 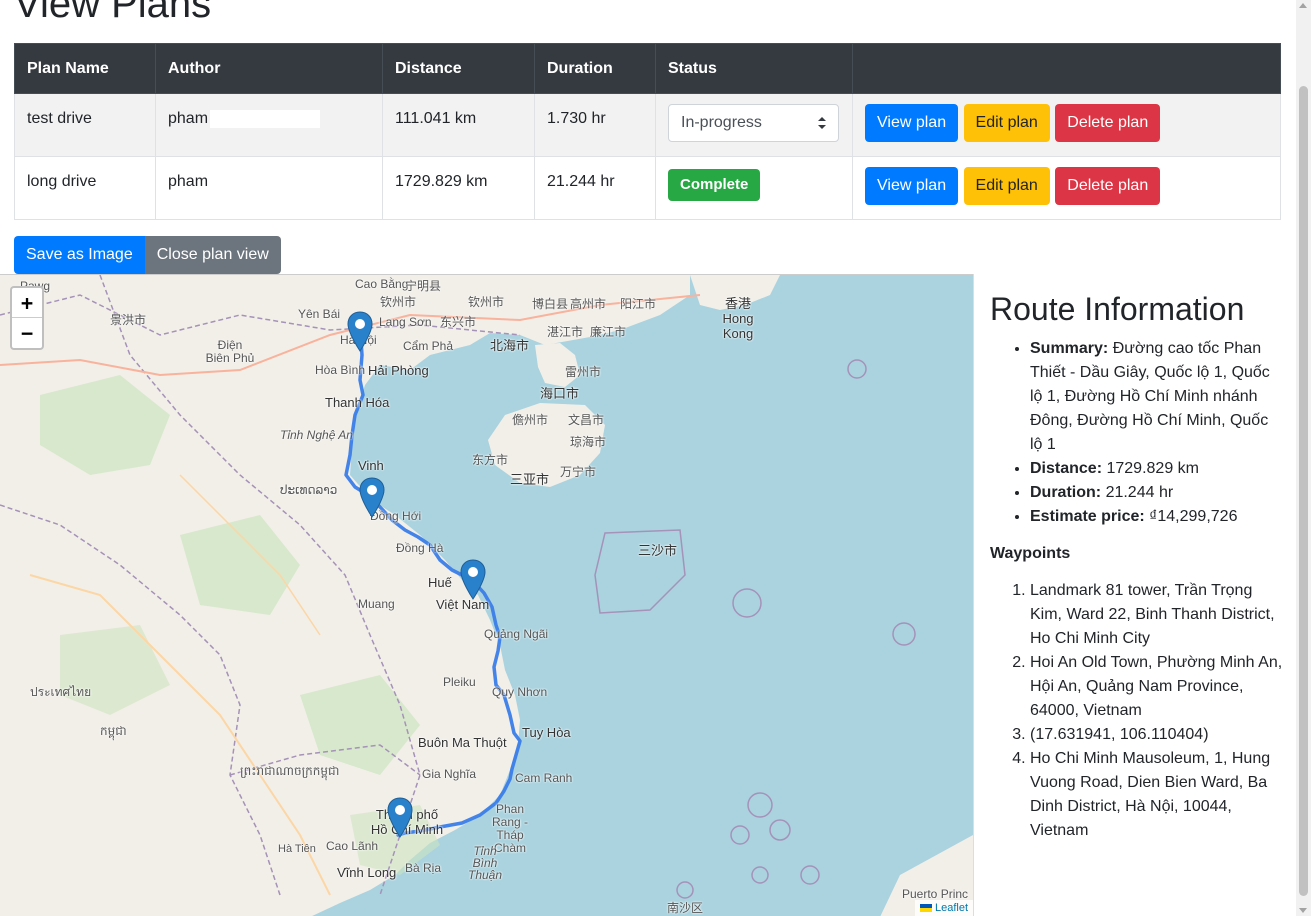 I want to click on map-label: Vinh, so click(x=371, y=465).